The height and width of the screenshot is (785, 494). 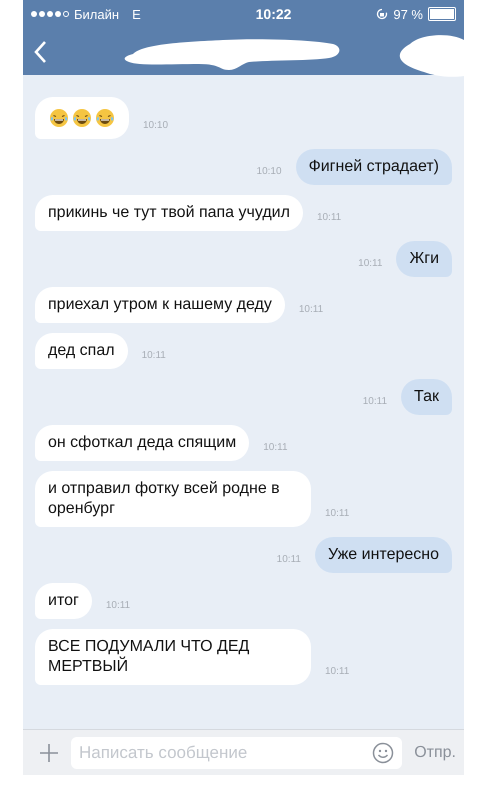 What do you see at coordinates (382, 14) in the screenshot?
I see `rotation-lock-icon` at bounding box center [382, 14].